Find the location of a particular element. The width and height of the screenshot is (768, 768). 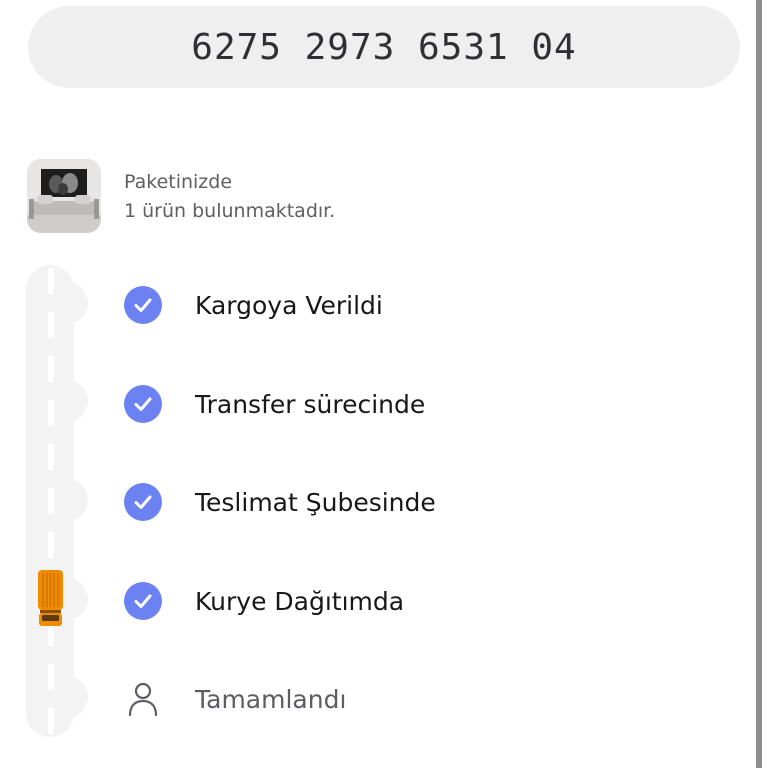

step-label: Transfer sürecinde is located at coordinates (310, 404).